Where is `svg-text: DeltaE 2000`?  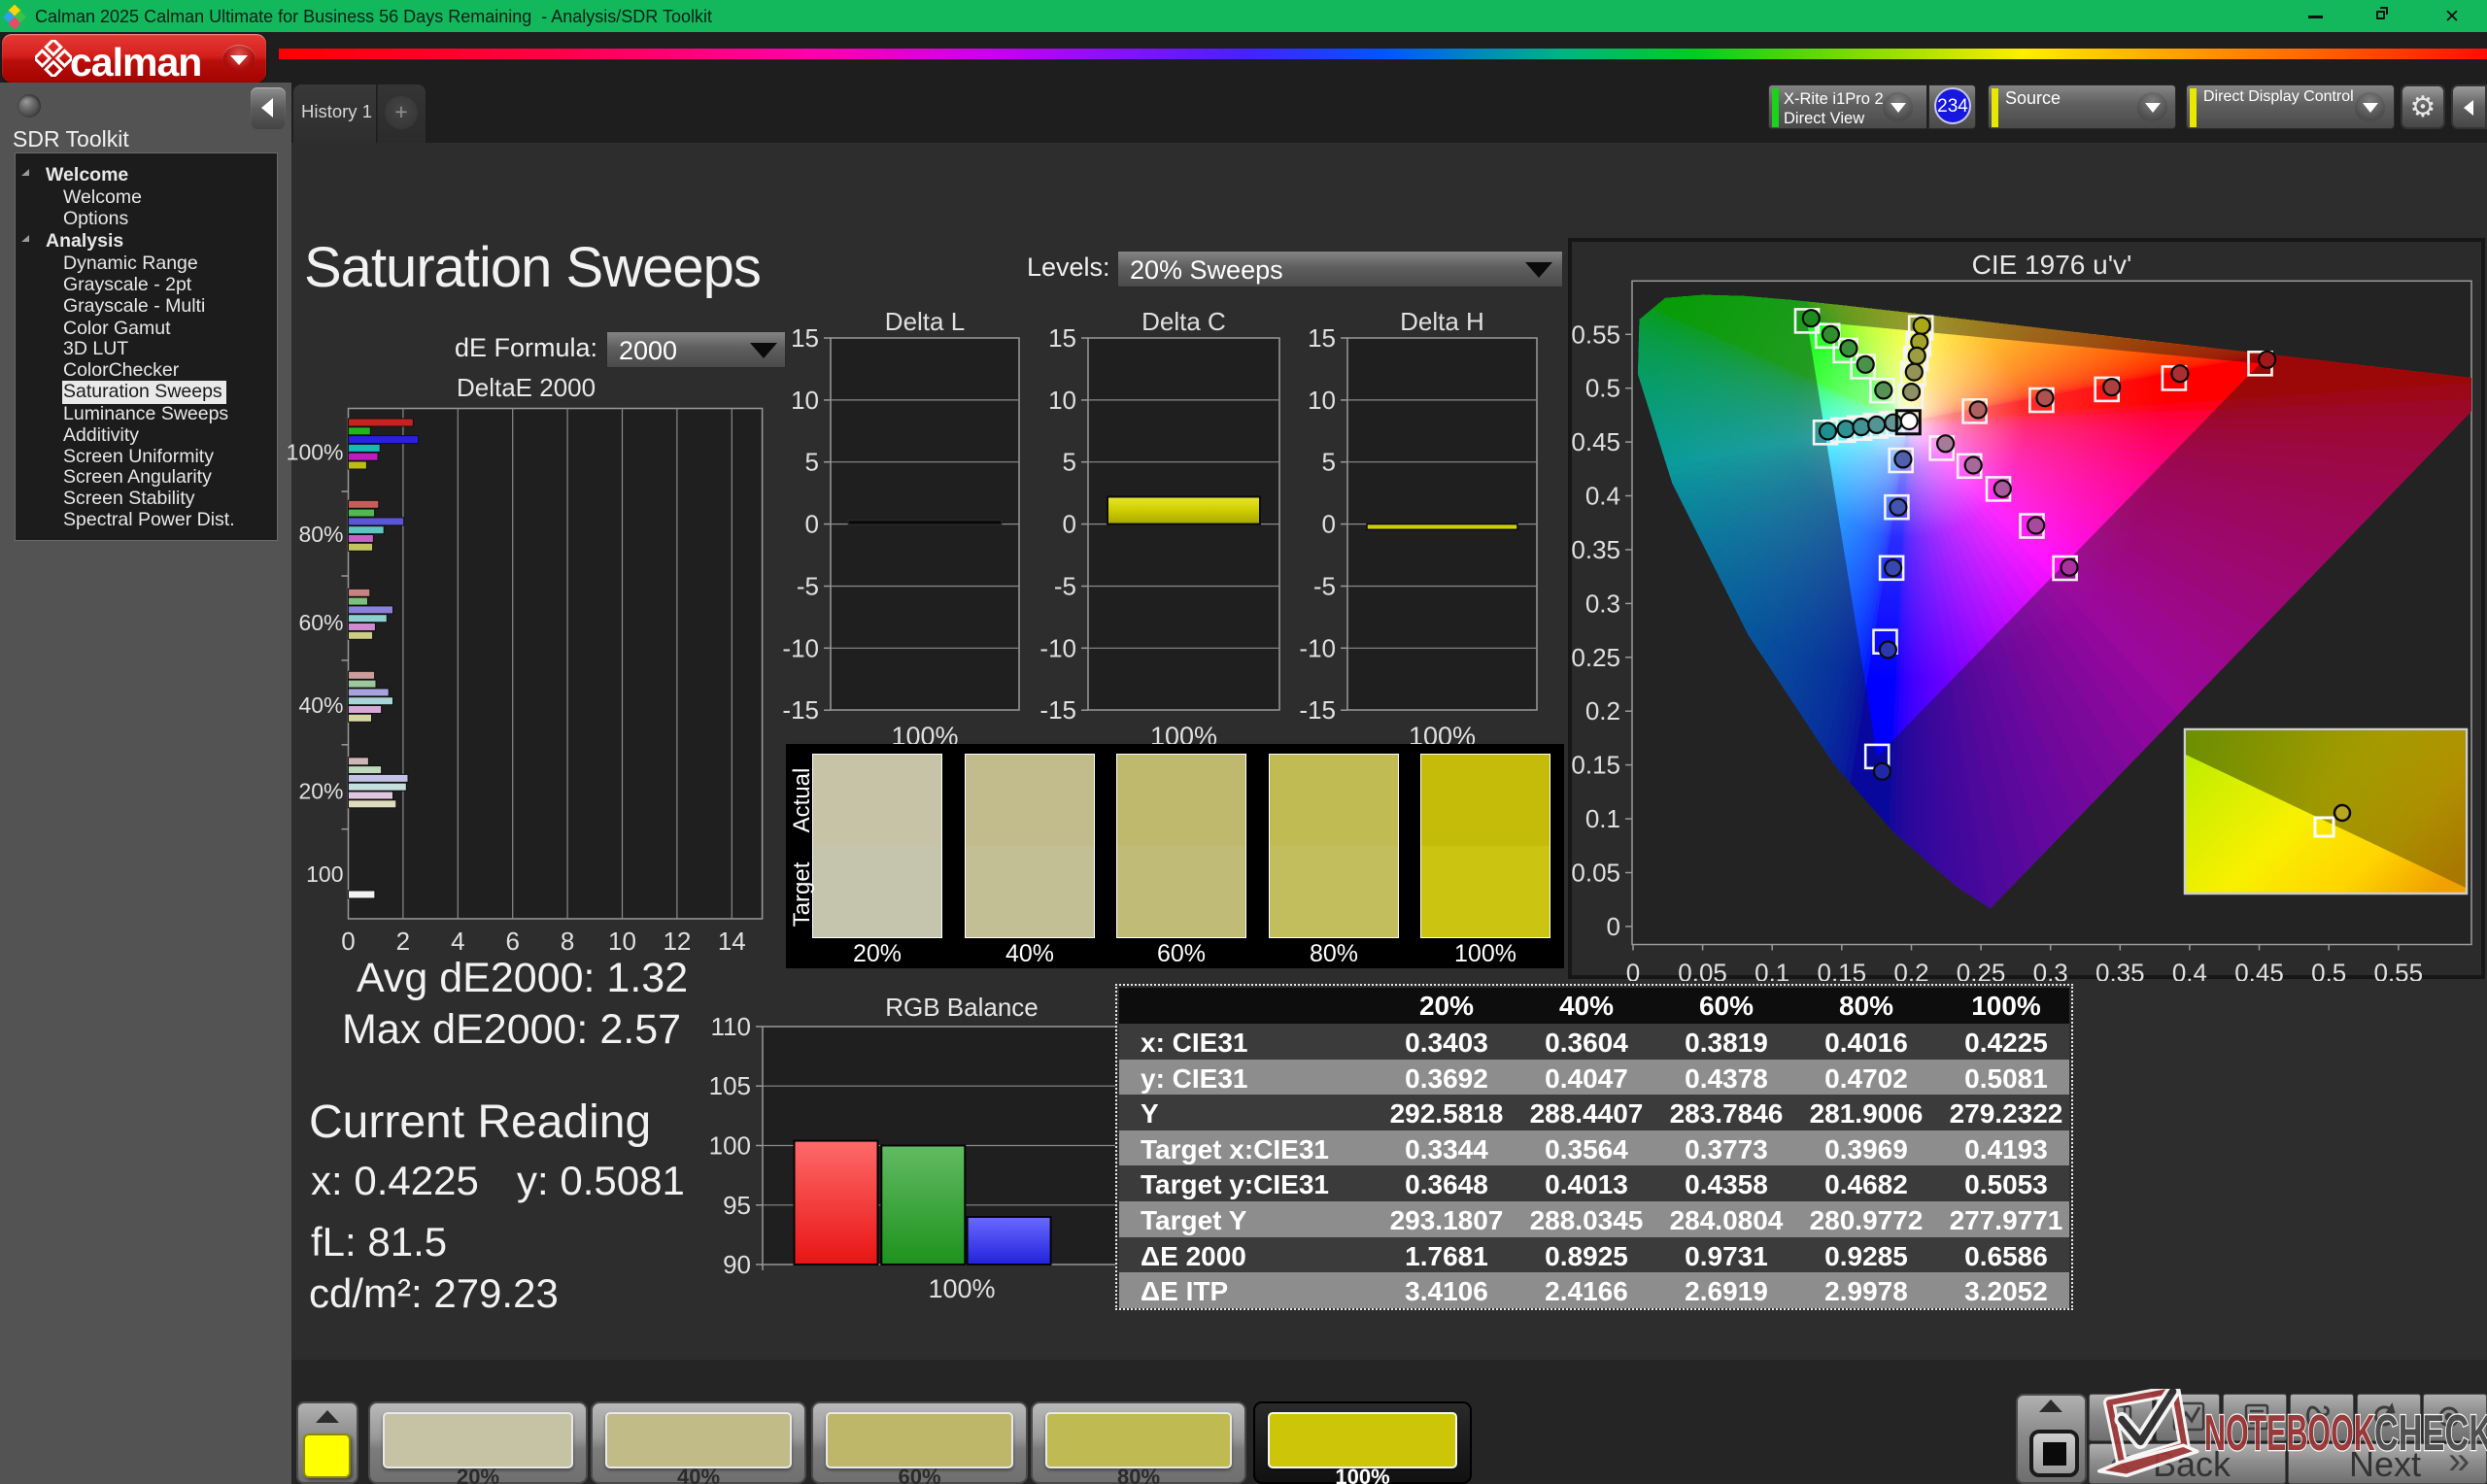
svg-text: DeltaE 2000 is located at coordinates (526, 387).